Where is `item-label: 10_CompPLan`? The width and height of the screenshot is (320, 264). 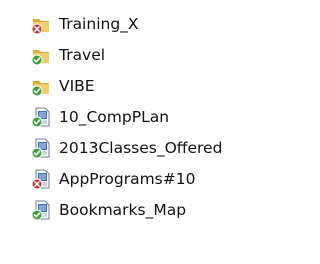
item-label: 10_CompPLan is located at coordinates (114, 116).